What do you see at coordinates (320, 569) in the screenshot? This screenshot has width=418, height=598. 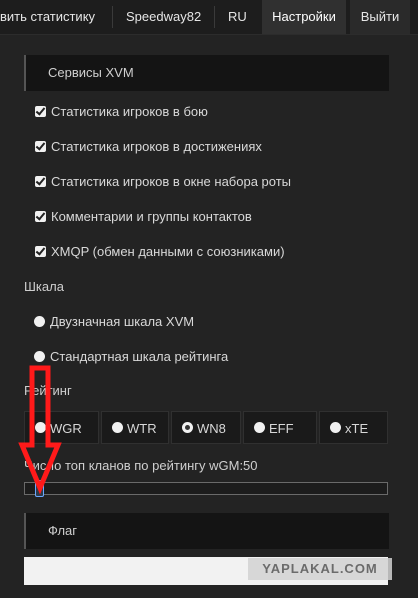 I see `watermark-text: YAPLAKAL.COM` at bounding box center [320, 569].